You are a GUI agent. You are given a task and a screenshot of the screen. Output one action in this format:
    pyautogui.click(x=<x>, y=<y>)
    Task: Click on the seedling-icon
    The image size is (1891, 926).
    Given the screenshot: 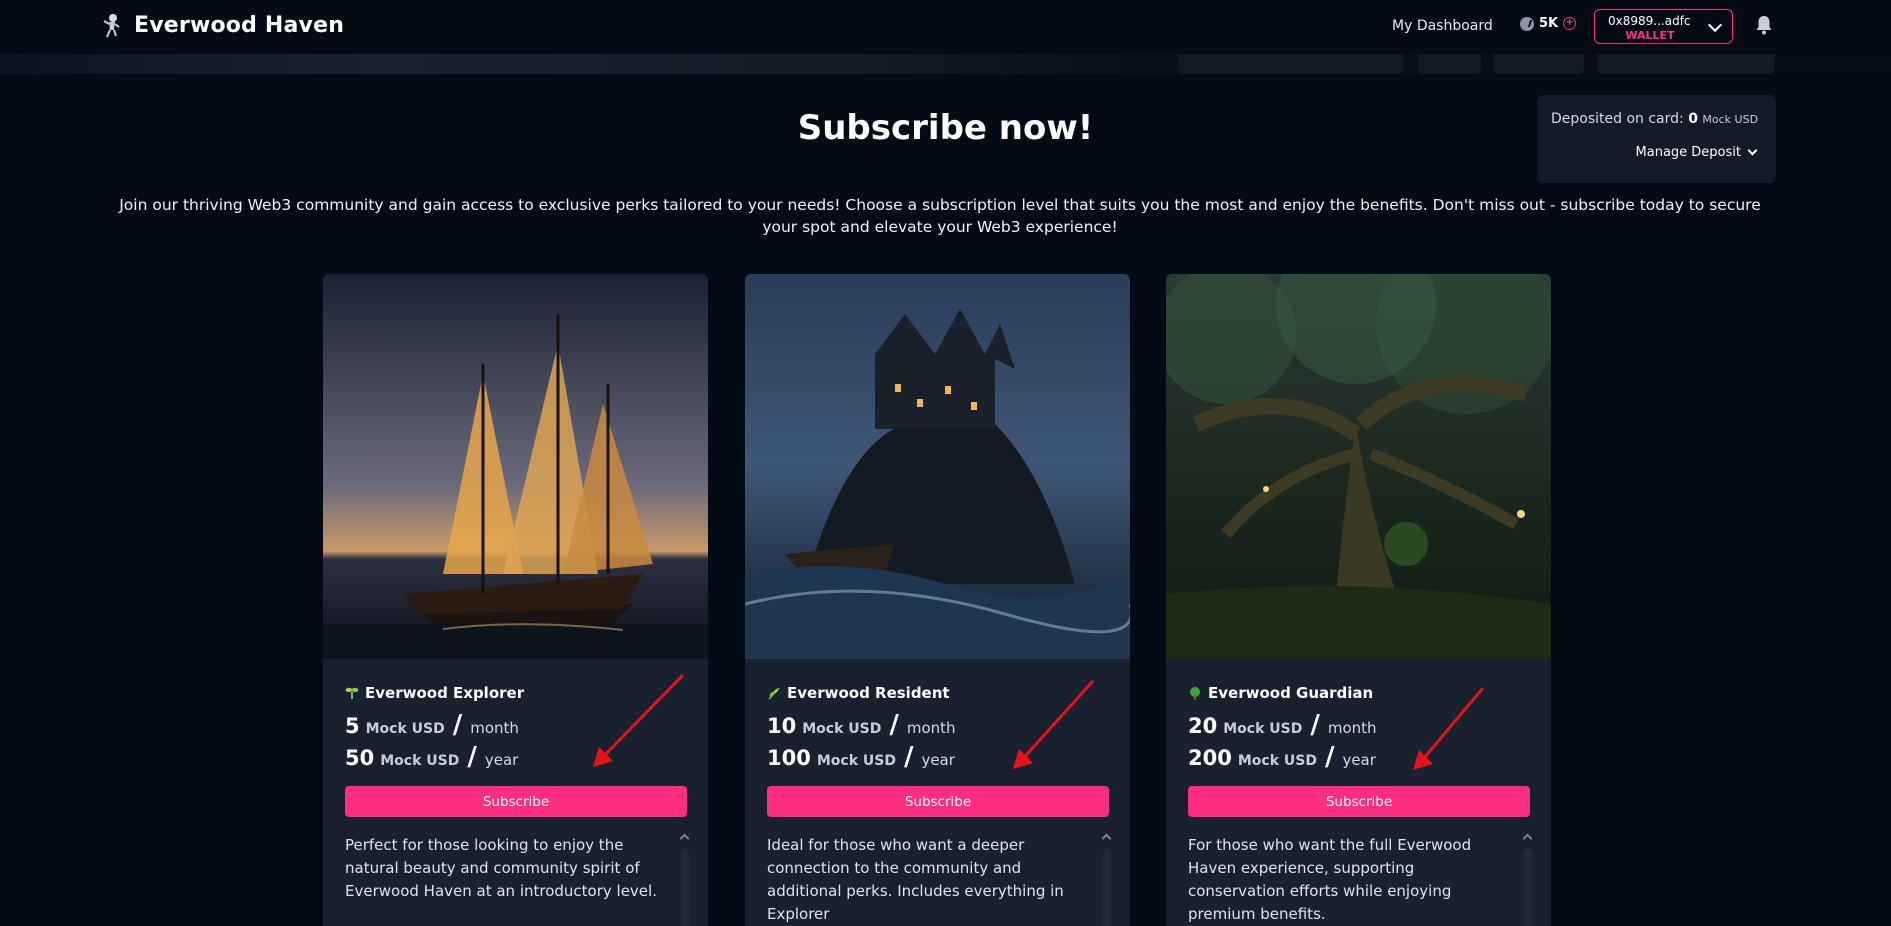 What is the action you would take?
    pyautogui.click(x=352, y=693)
    